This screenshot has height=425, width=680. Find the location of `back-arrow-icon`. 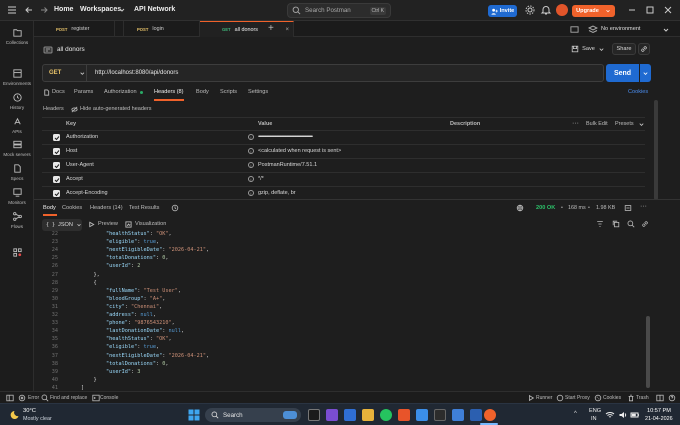

back-arrow-icon is located at coordinates (29, 10).